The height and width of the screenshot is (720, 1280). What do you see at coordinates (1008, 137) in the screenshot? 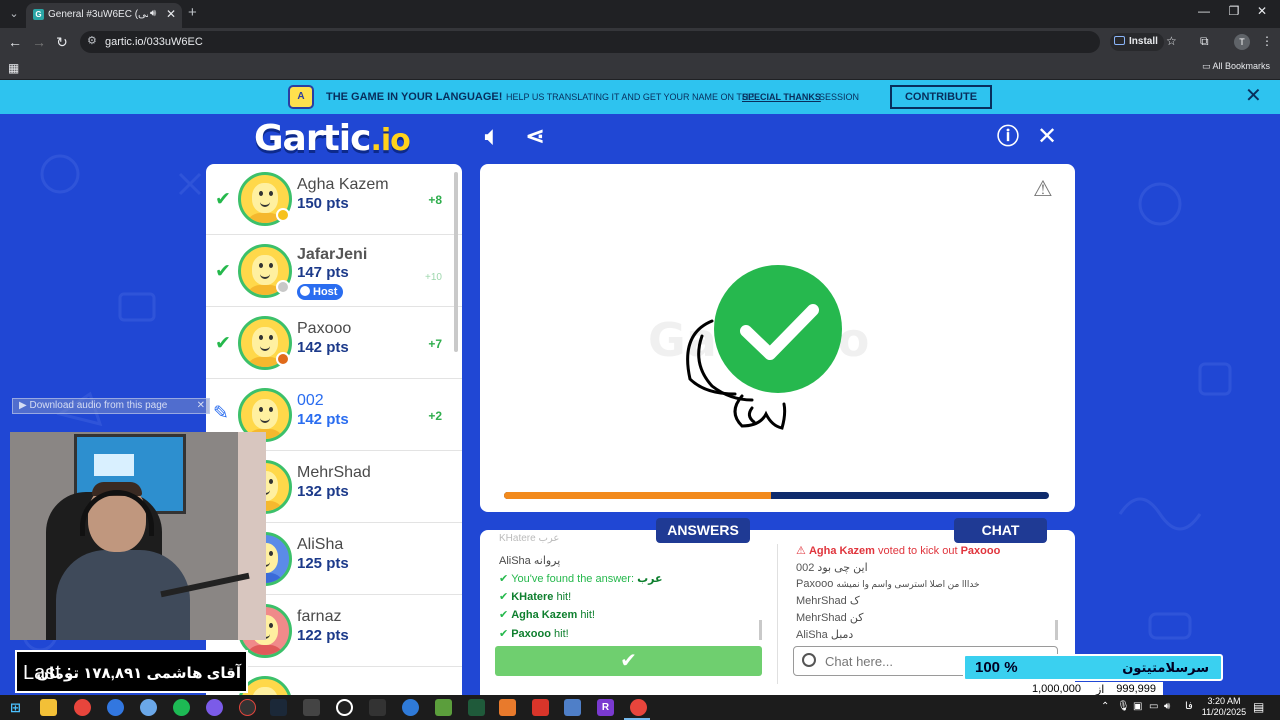
I see `info-icon: ⓘ` at bounding box center [1008, 137].